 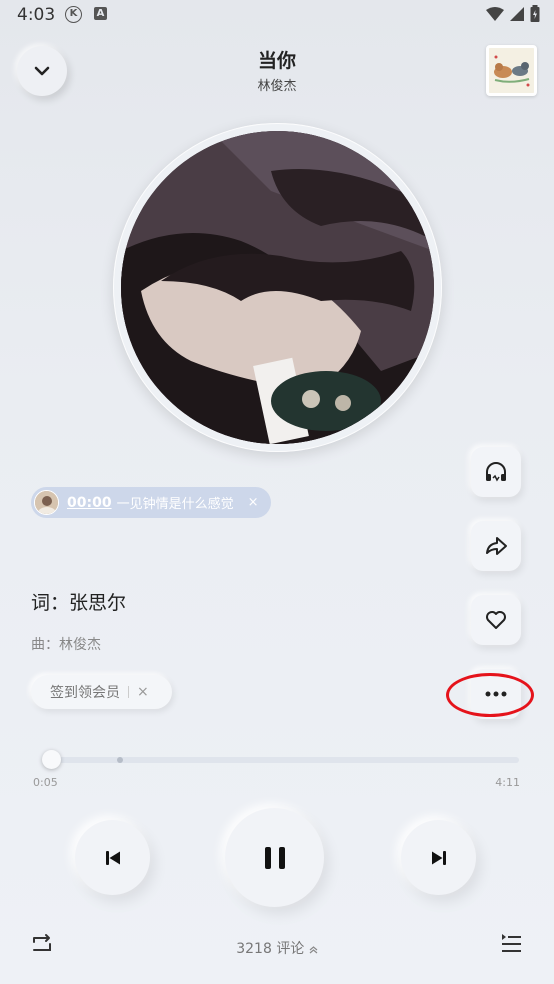 I want to click on play-pause-button, so click(x=274, y=857).